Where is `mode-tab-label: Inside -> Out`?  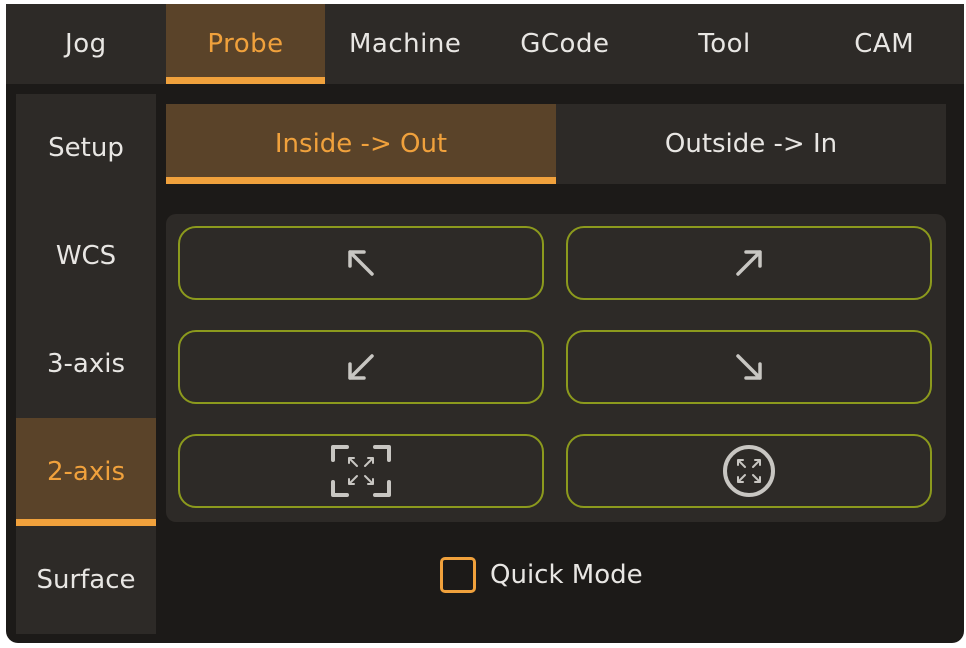
mode-tab-label: Inside -> Out is located at coordinates (361, 144).